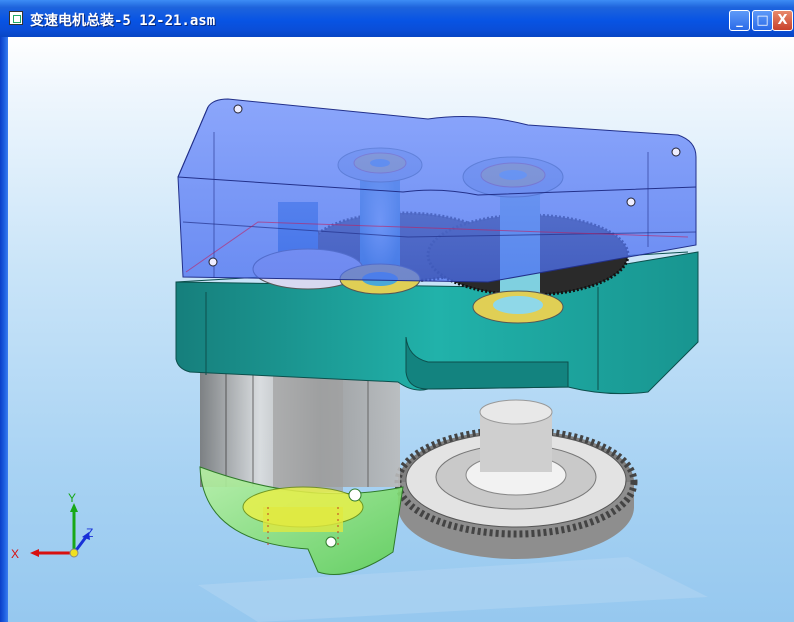 This screenshot has height=622, width=794. Describe the element at coordinates (89, 533) in the screenshot. I see `z-axis-label: Z` at that location.